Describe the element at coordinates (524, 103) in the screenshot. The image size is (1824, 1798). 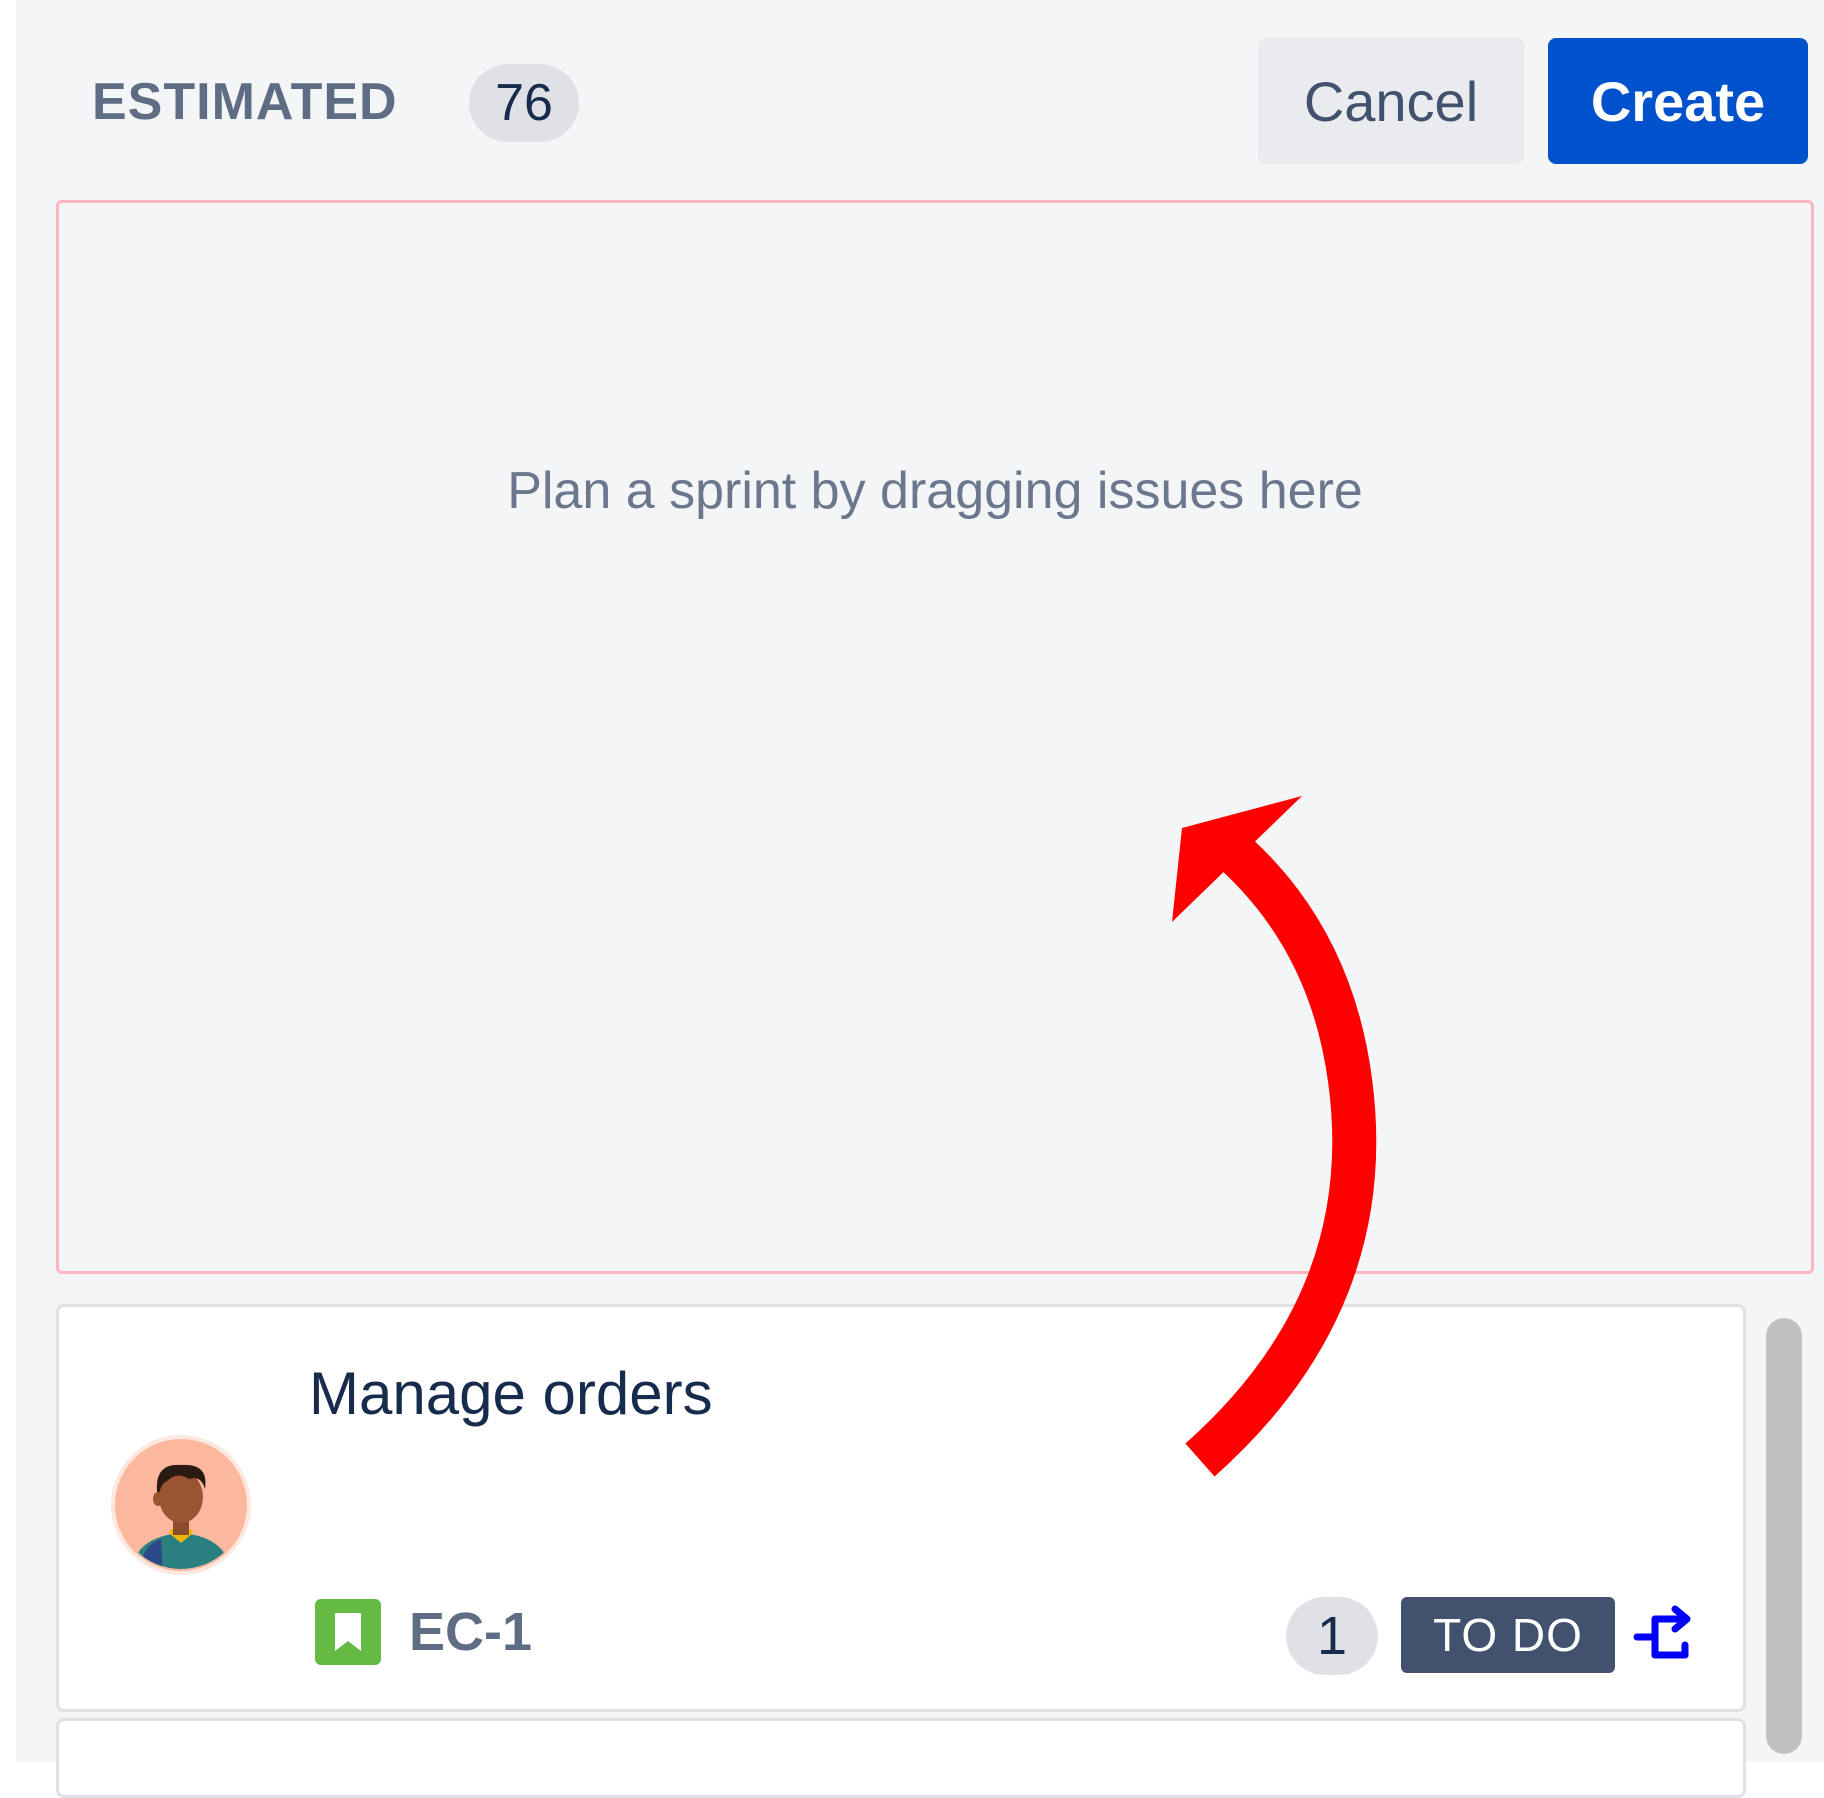
I see `estimated-count-badge: 76` at that location.